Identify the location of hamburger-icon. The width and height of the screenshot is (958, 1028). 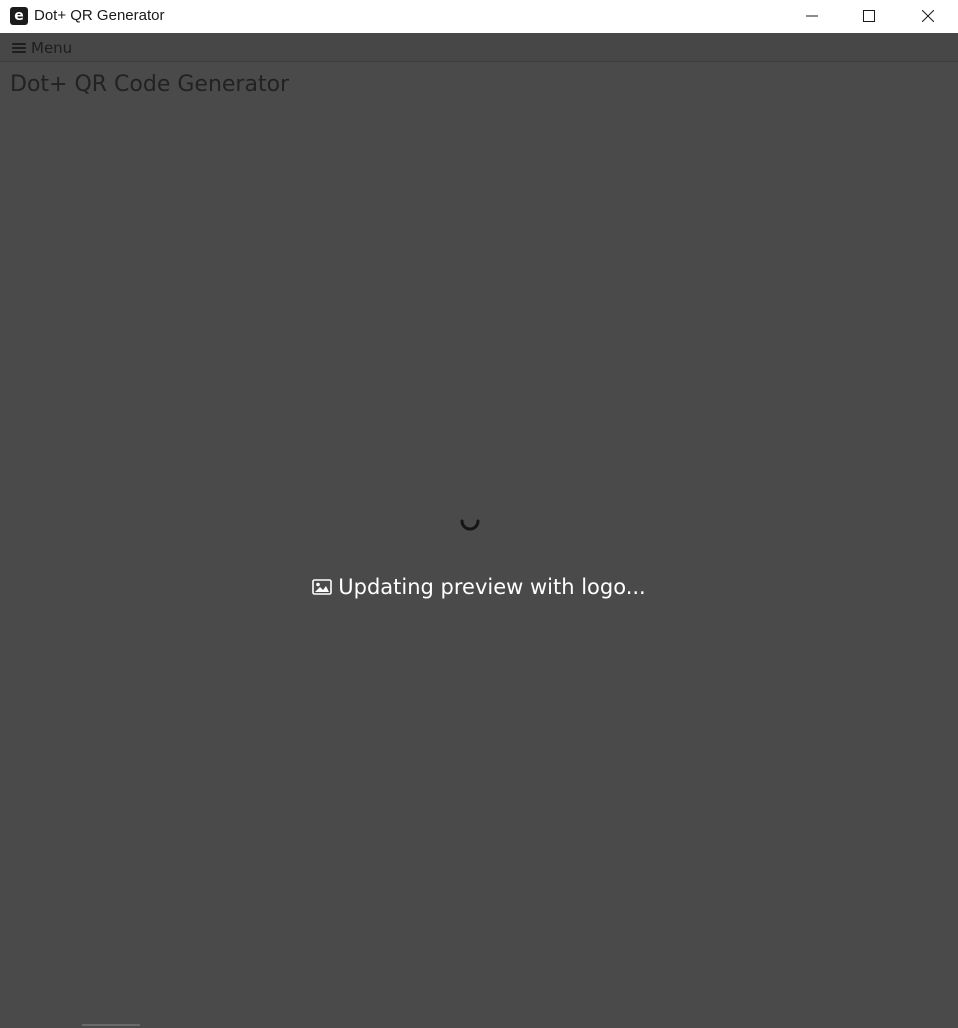
(19, 48).